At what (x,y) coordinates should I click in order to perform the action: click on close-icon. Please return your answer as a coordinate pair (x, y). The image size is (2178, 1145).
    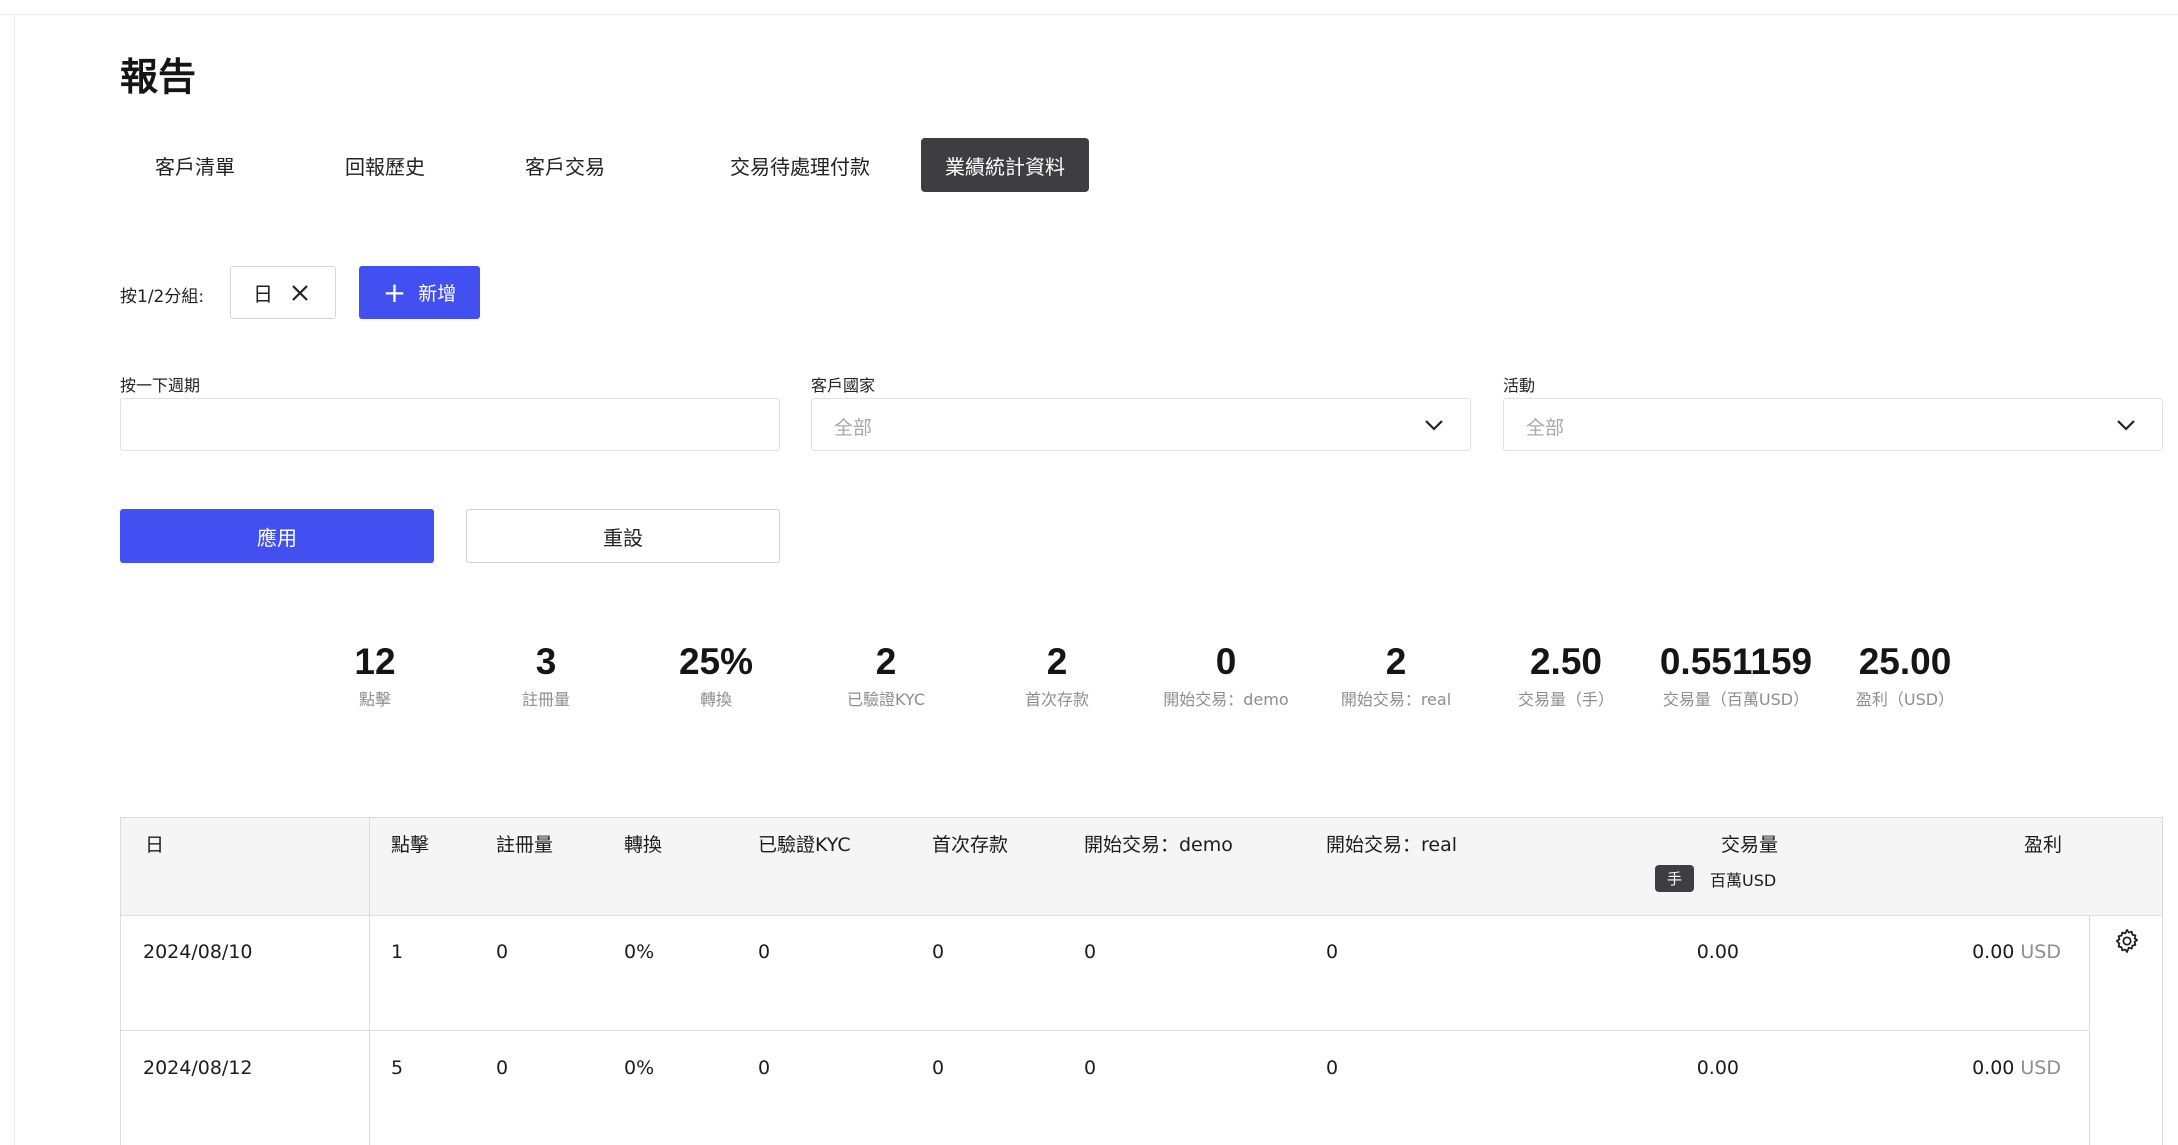
    Looking at the image, I should click on (300, 293).